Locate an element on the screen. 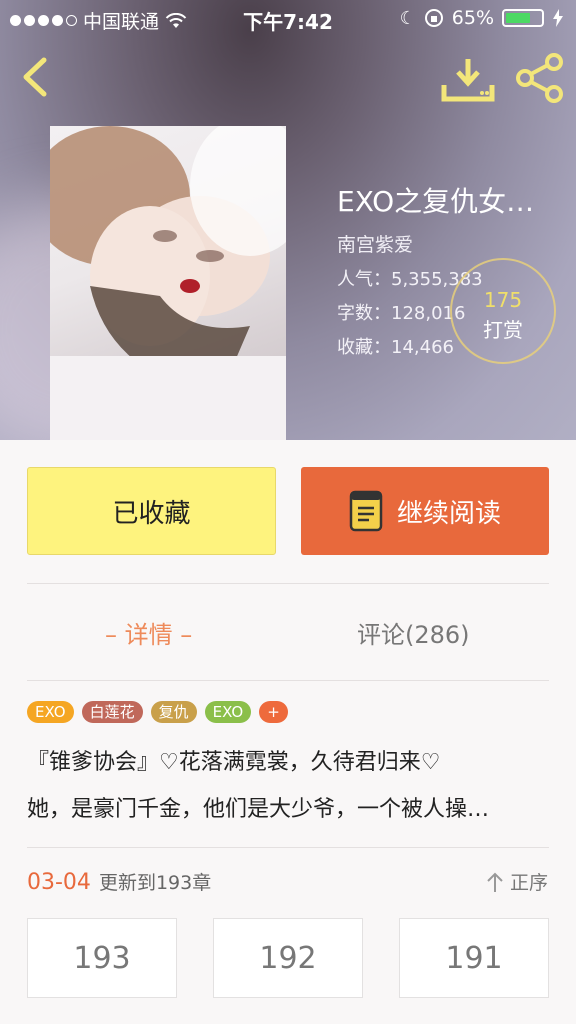 This screenshot has height=1024, width=576. update-text: 更新到193章 is located at coordinates (155, 883).